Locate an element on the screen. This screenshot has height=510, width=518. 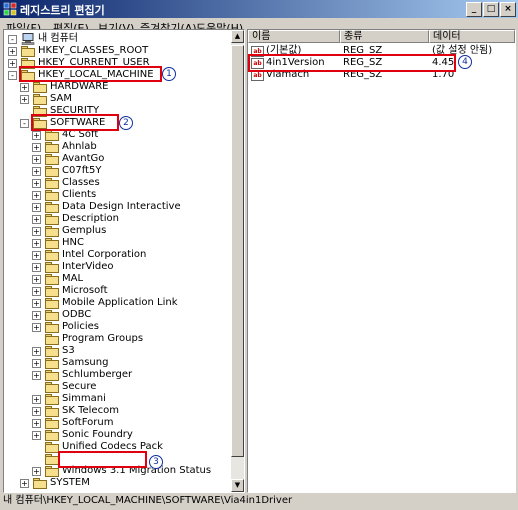
column-header-name: 이름 is located at coordinates (294, 36).